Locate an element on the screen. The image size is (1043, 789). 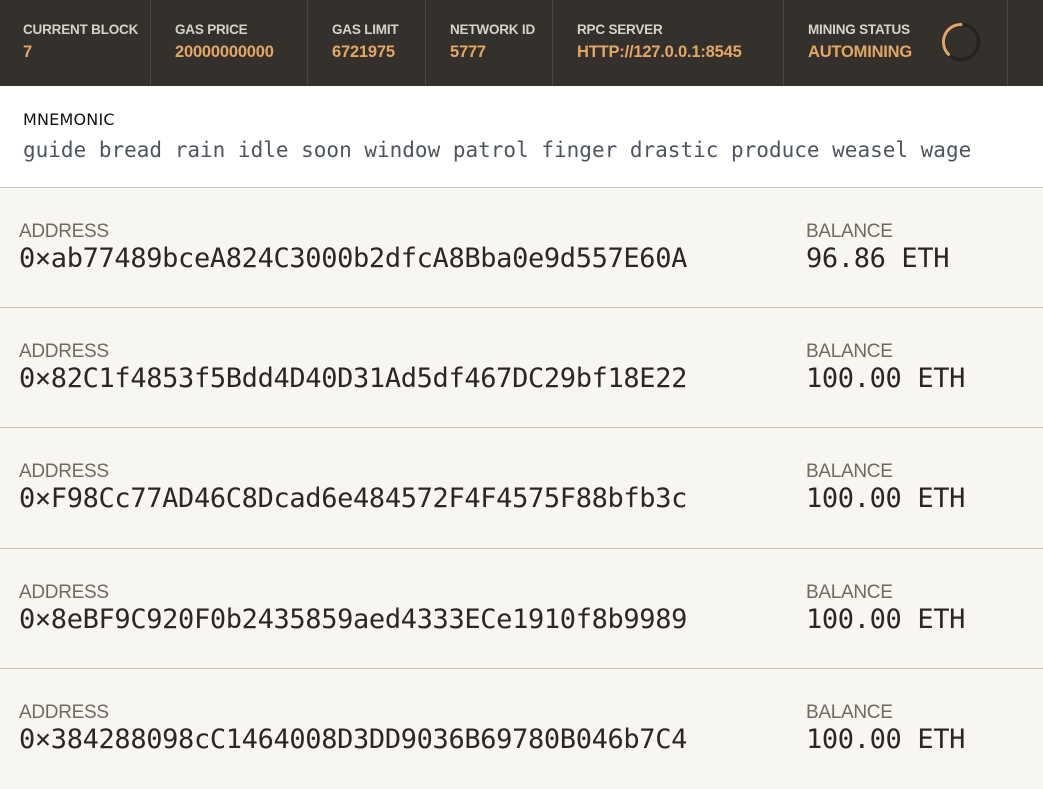
mnemonic-label: MNEMONIC is located at coordinates (69, 119).